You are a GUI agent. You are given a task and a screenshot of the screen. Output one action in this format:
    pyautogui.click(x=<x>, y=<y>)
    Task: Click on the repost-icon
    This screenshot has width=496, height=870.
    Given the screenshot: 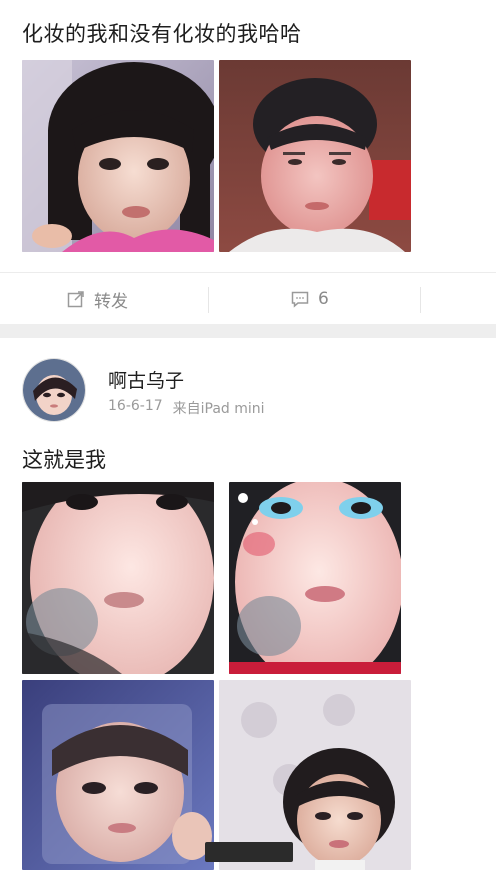 What is the action you would take?
    pyautogui.click(x=75, y=299)
    